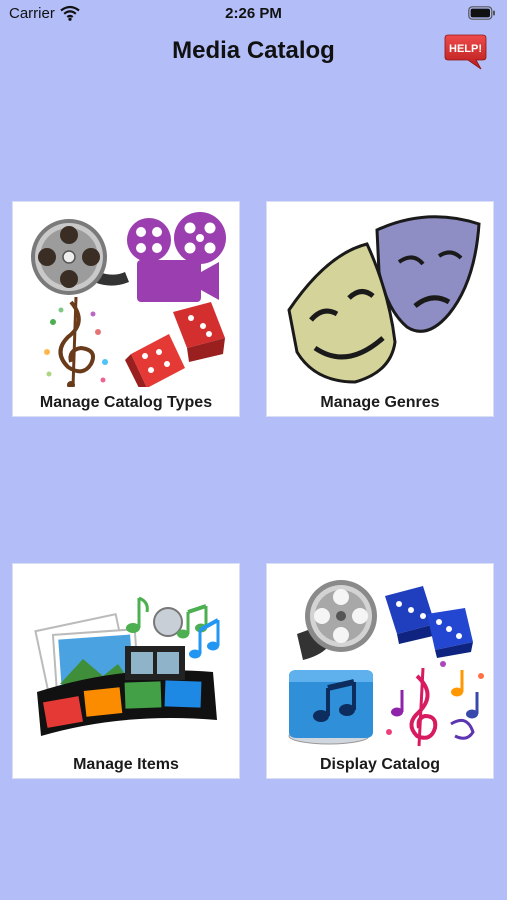  Describe the element at coordinates (384, 299) in the screenshot. I see `theater-masks-icon` at that location.